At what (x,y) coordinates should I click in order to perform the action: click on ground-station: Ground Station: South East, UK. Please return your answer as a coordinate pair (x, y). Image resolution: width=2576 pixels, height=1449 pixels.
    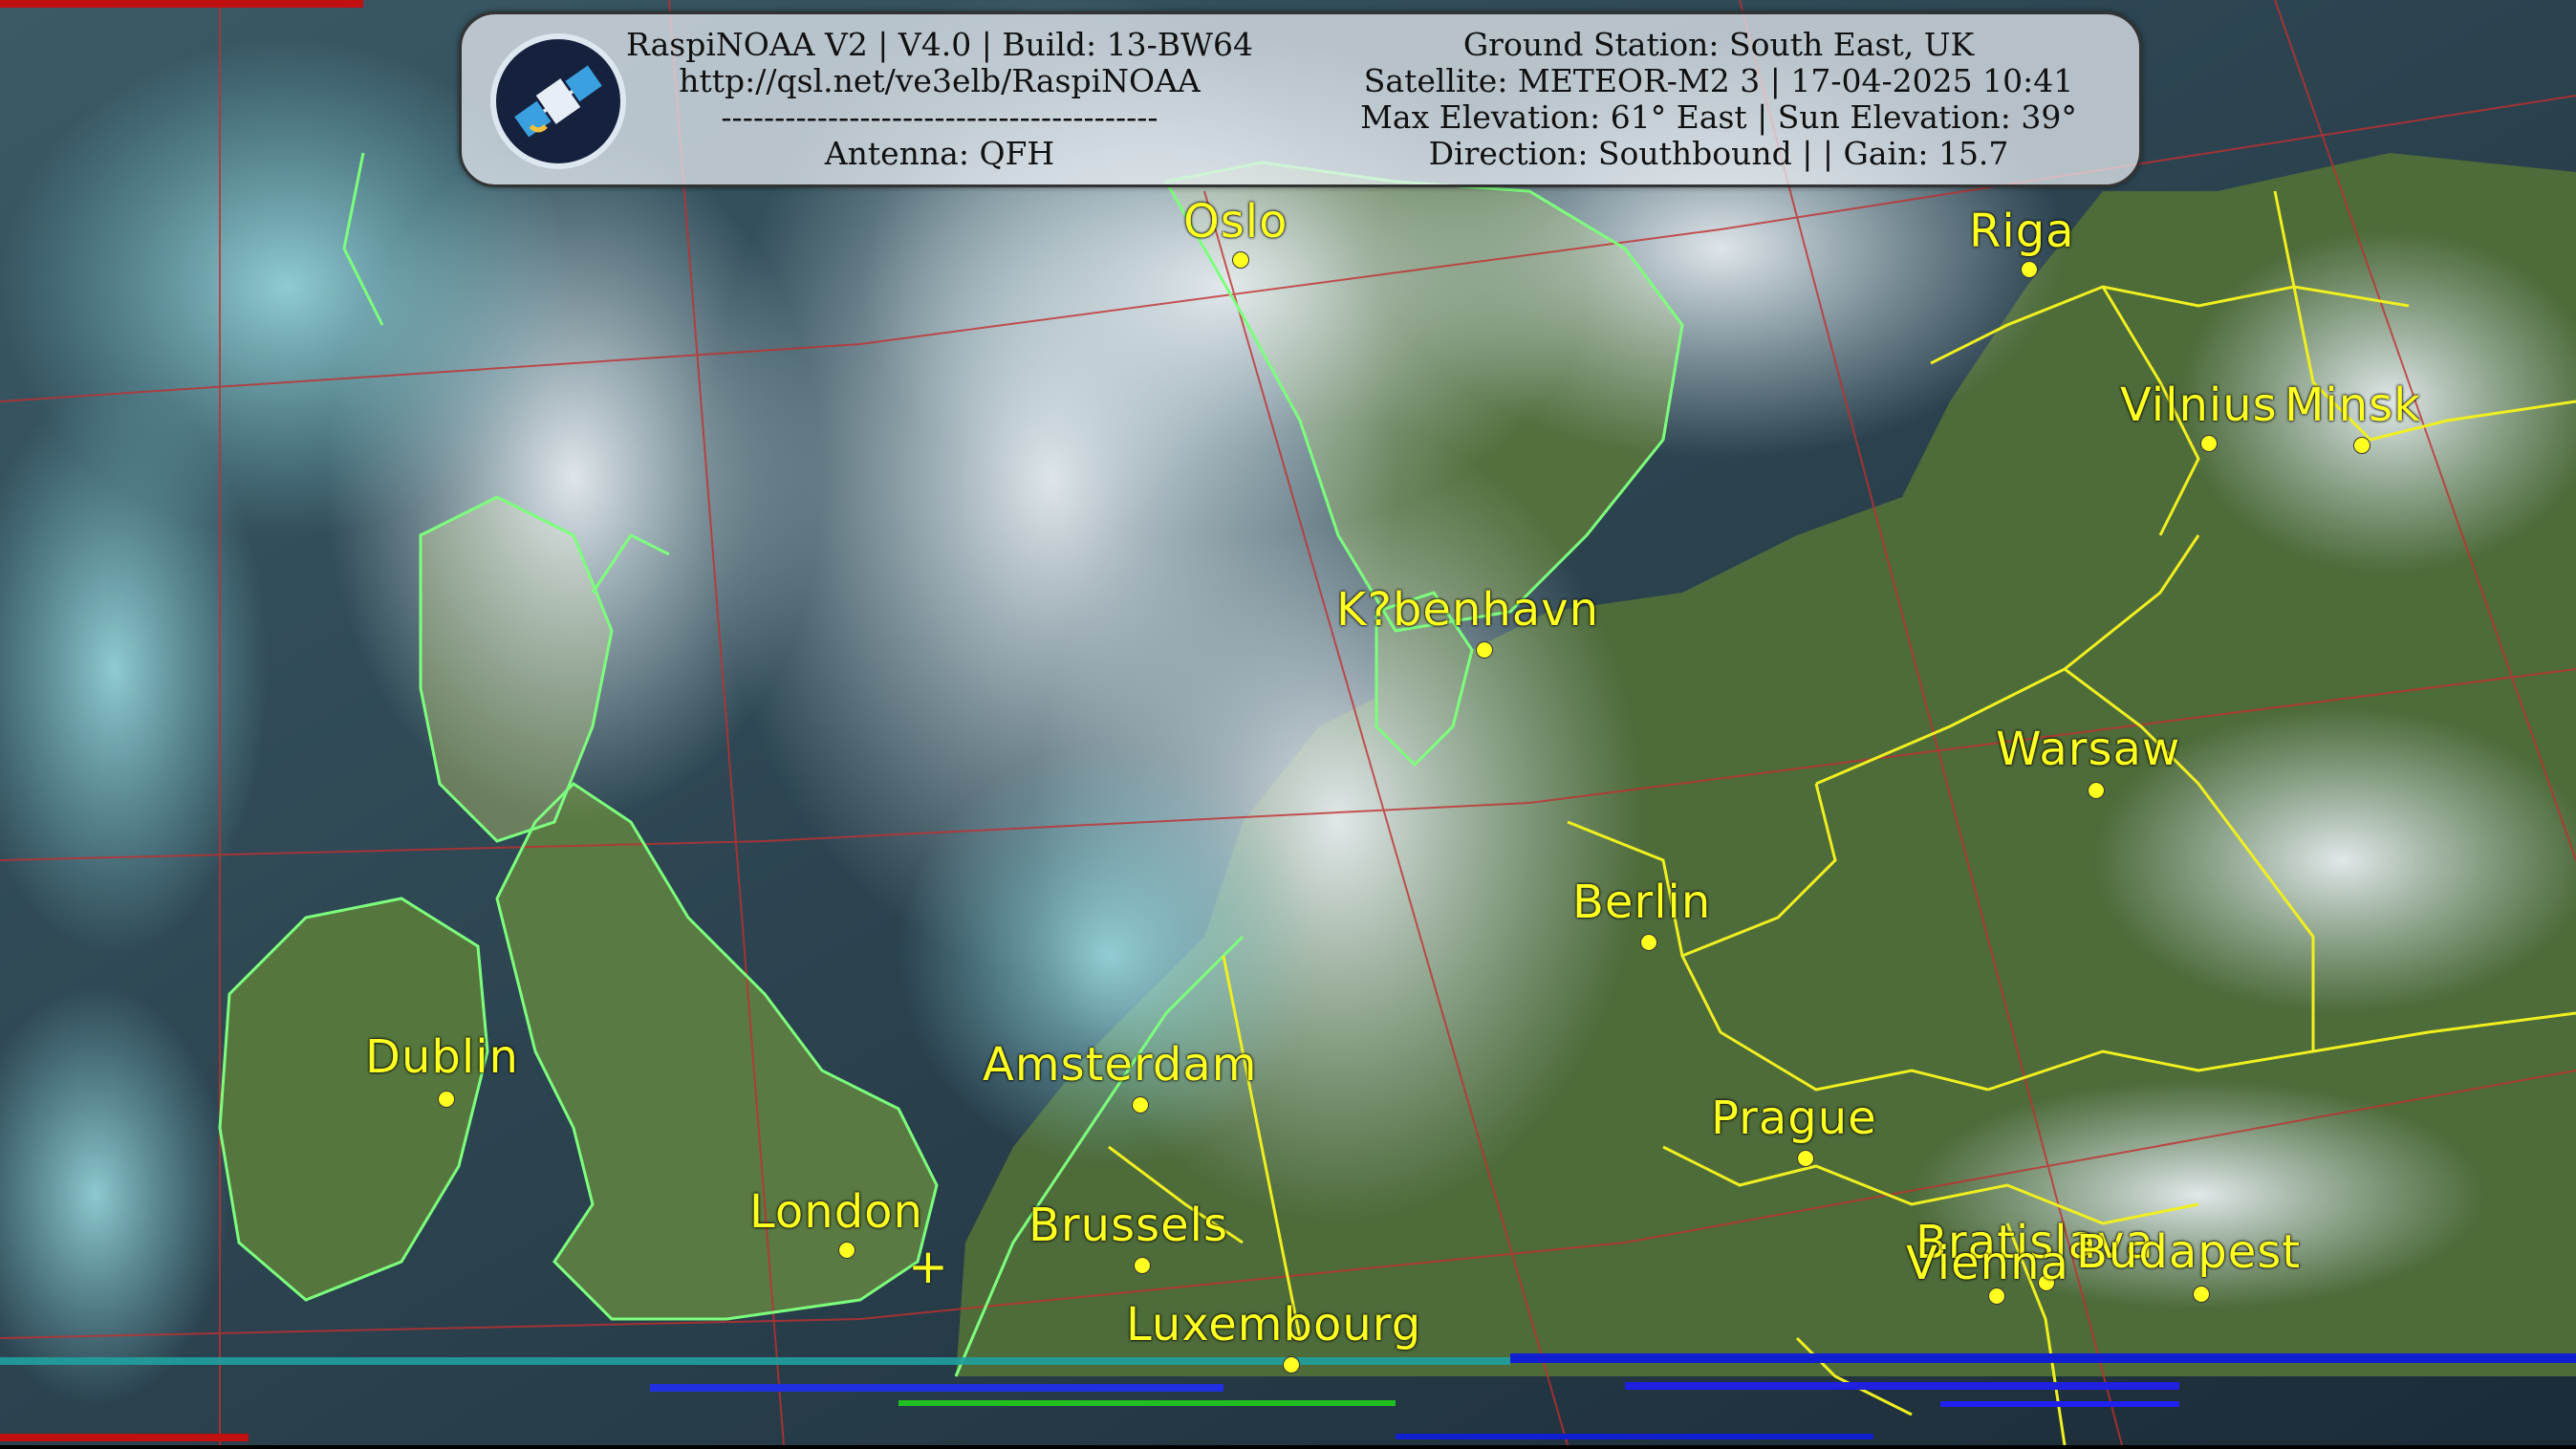
    Looking at the image, I should click on (1719, 44).